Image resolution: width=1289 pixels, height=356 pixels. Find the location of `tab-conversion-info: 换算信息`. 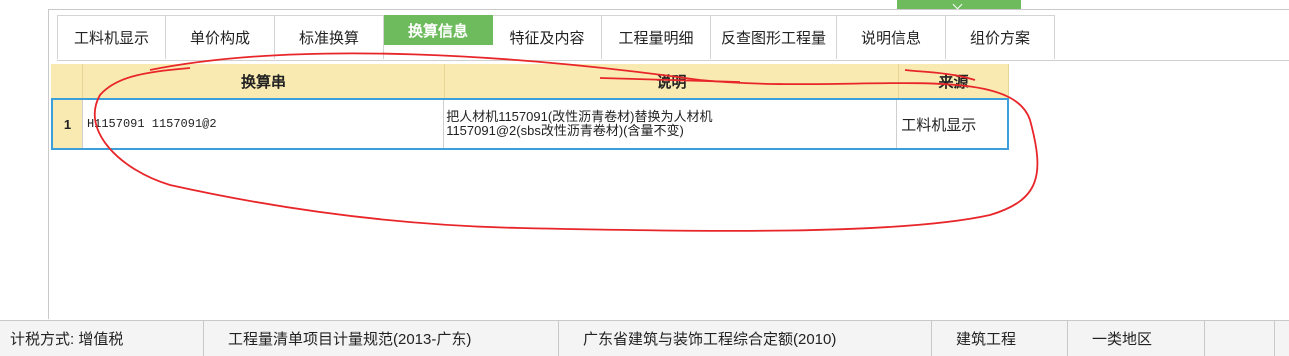

tab-conversion-info: 换算信息 is located at coordinates (438, 30).